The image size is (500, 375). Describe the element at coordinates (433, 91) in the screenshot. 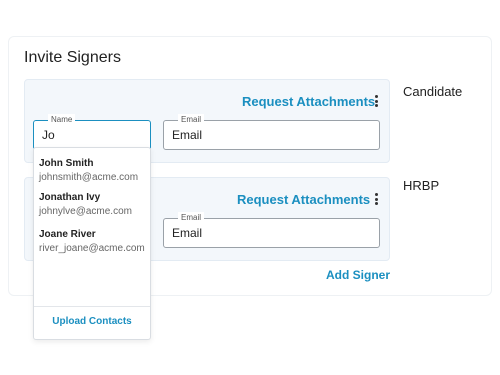

I see `role-label-candidate: Candidate` at that location.